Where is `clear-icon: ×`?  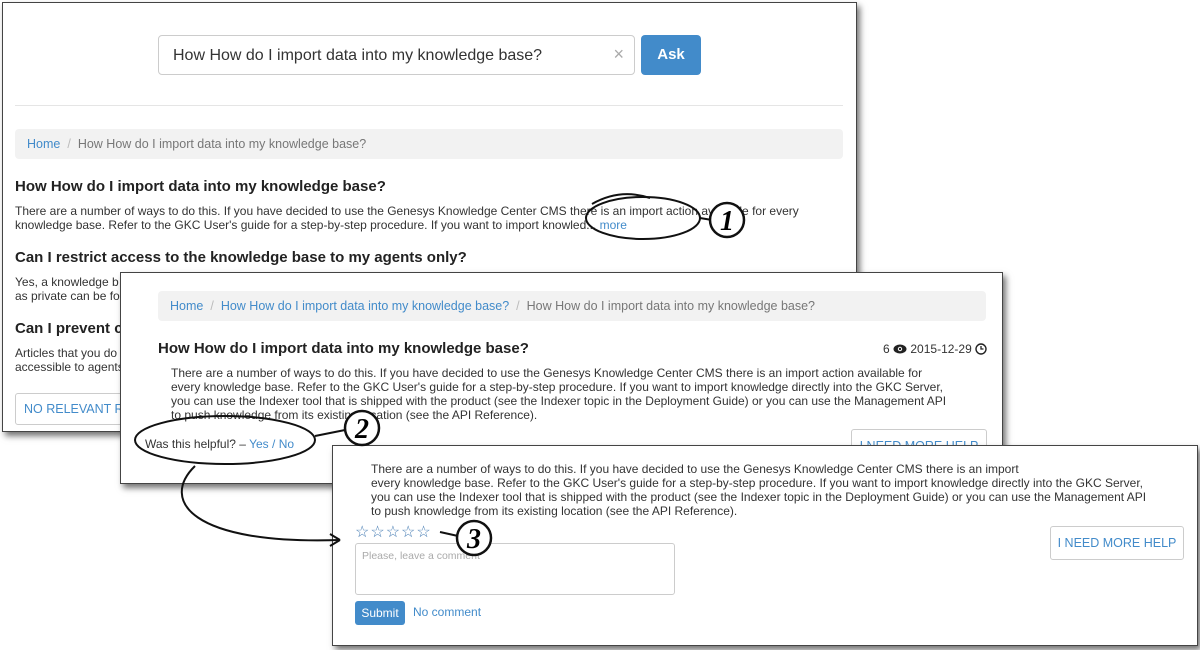
clear-icon: × is located at coordinates (618, 54).